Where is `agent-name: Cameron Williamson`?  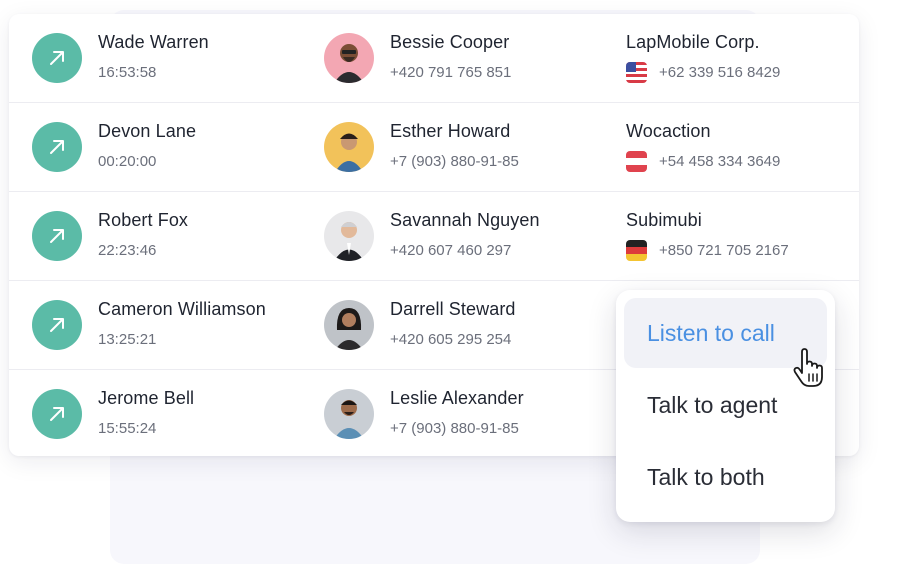 agent-name: Cameron Williamson is located at coordinates (182, 309).